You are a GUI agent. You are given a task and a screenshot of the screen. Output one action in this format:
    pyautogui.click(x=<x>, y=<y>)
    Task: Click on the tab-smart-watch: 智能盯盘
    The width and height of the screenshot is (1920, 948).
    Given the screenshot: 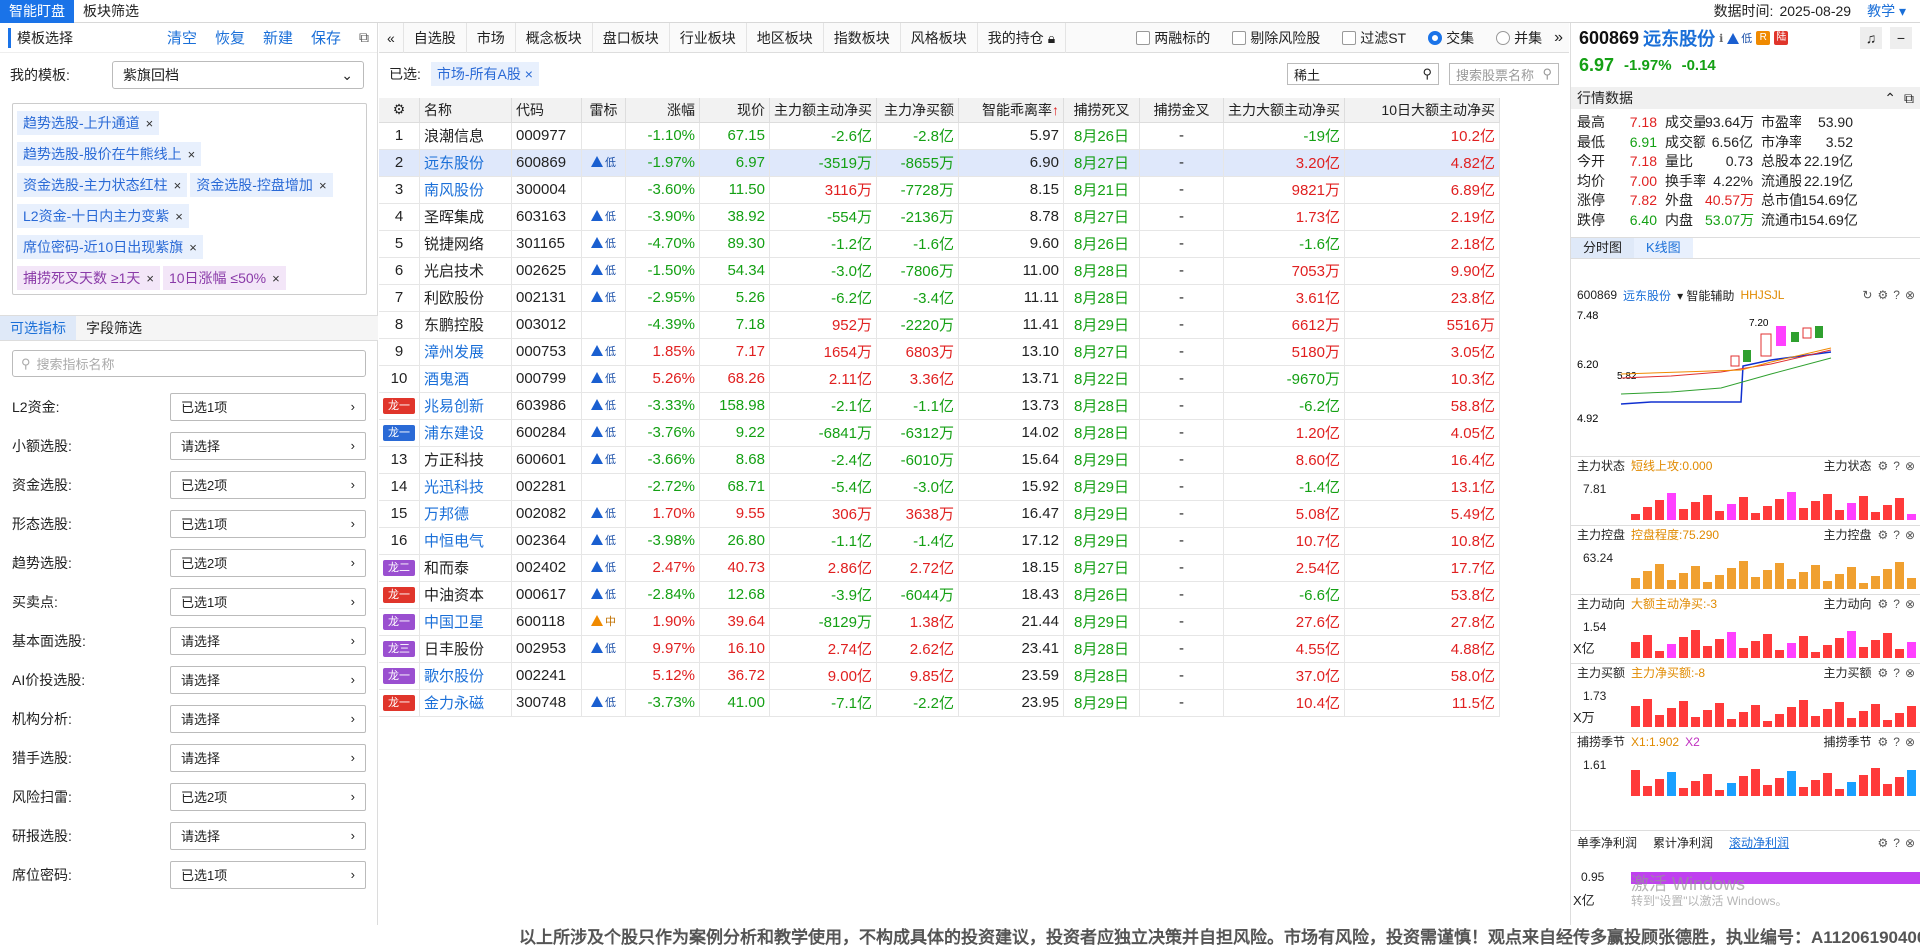 What is the action you would take?
    pyautogui.click(x=37, y=11)
    